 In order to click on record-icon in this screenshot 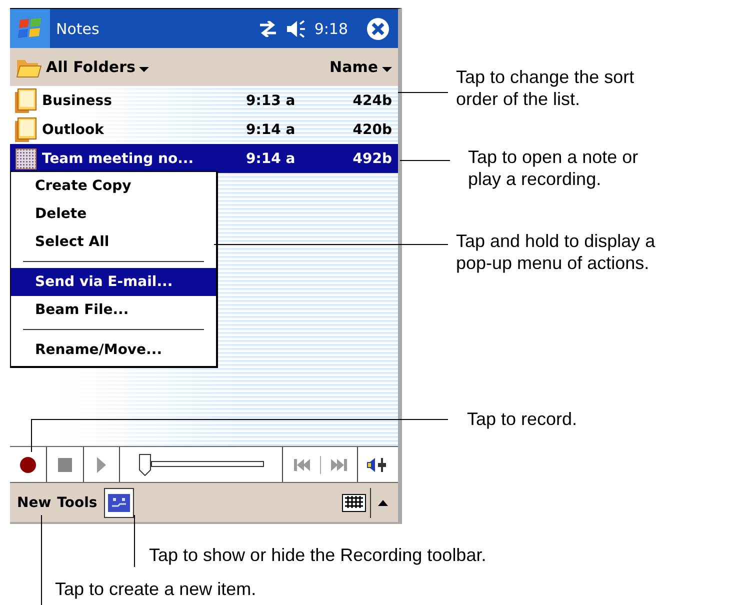, I will do `click(28, 464)`.